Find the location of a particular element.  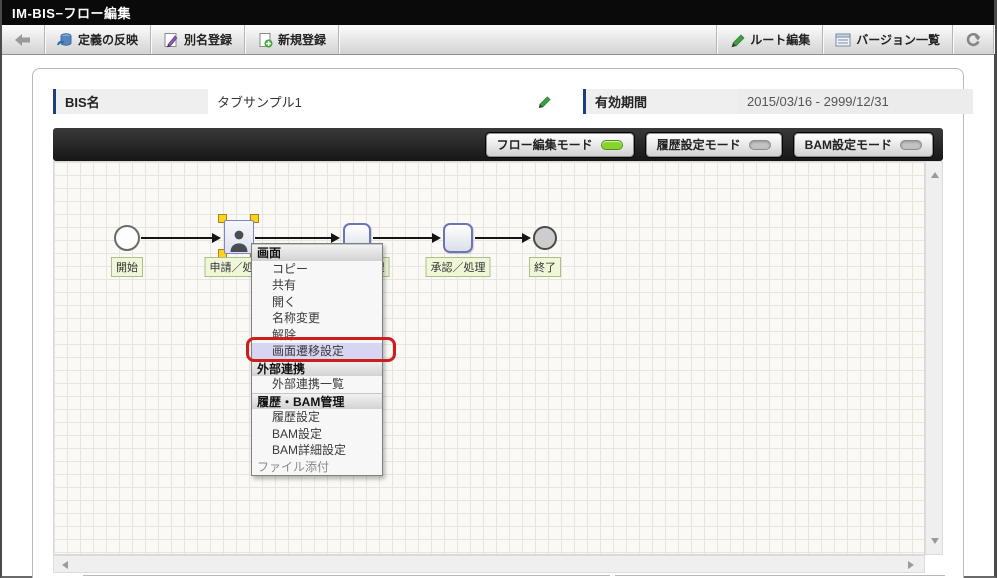

db-sync-icon is located at coordinates (64, 39).